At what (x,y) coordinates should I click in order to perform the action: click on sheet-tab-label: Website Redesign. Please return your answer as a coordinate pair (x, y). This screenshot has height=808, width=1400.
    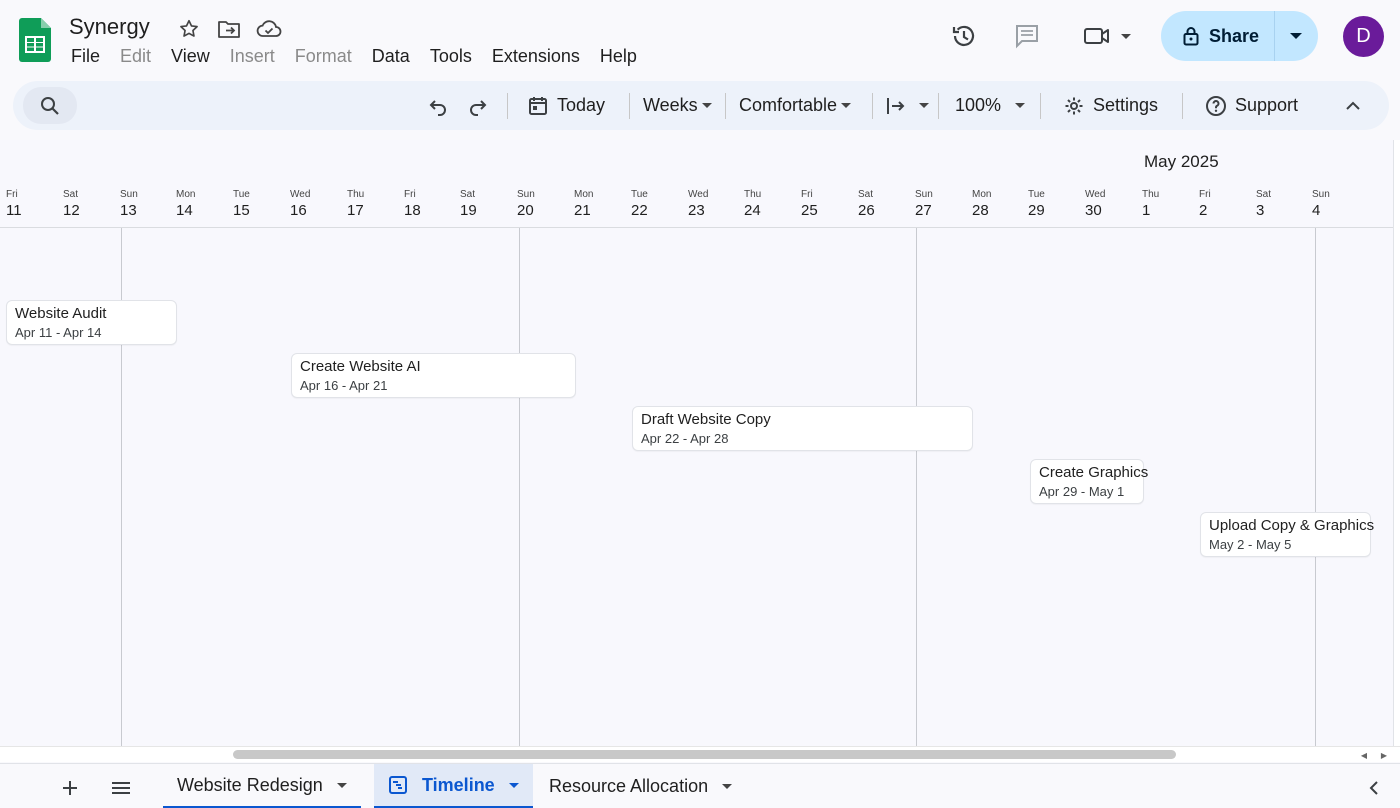
    Looking at the image, I should click on (250, 784).